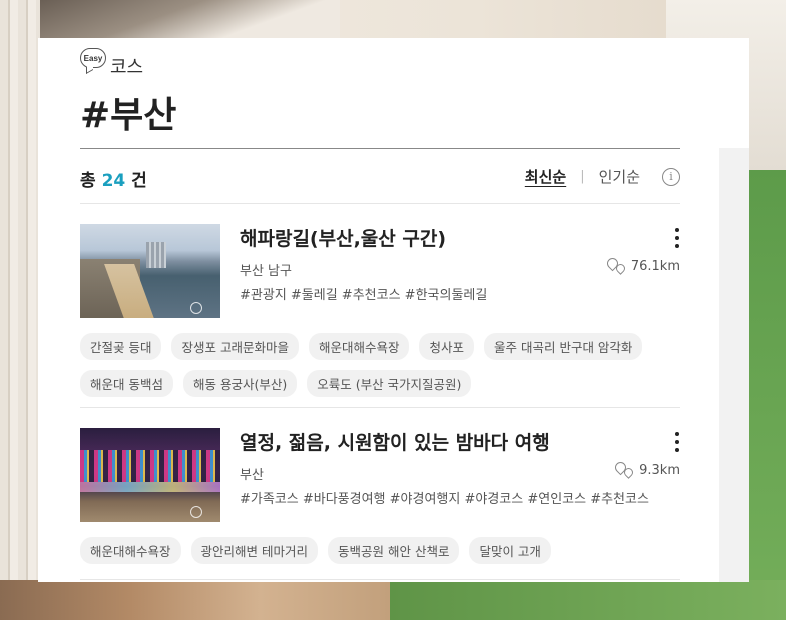 This screenshot has width=786, height=620. I want to click on result-count: 총 24 건, so click(113, 178).